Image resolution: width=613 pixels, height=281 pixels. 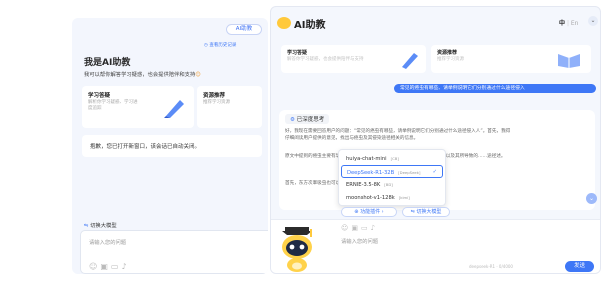 I want to click on card-subtitle: 解析你学习疑惑、学习进度追踪, so click(x=113, y=105).